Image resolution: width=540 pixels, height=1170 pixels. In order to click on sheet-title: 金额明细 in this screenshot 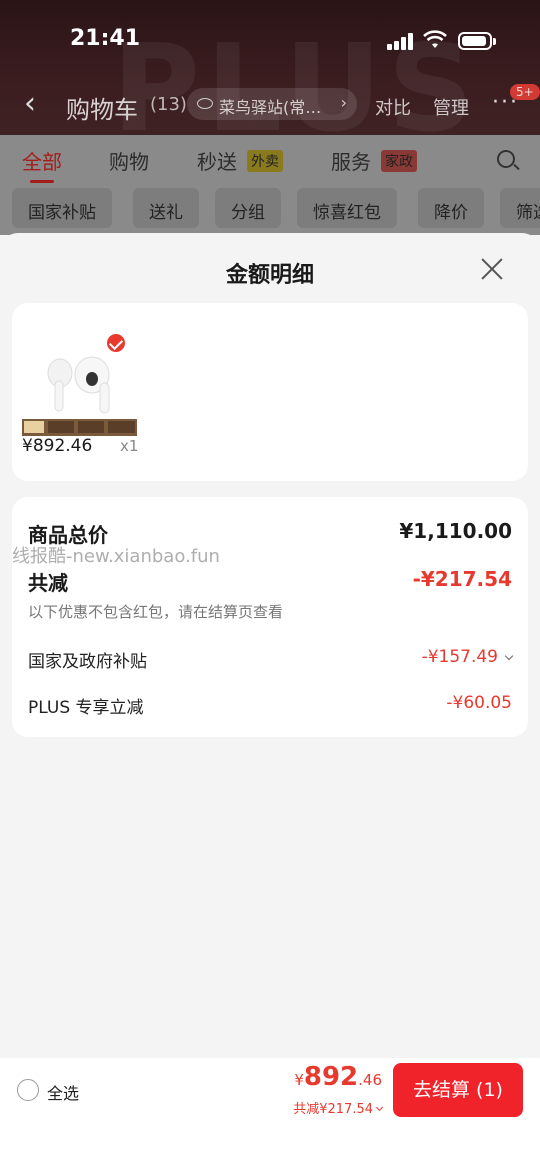, I will do `click(269, 275)`.